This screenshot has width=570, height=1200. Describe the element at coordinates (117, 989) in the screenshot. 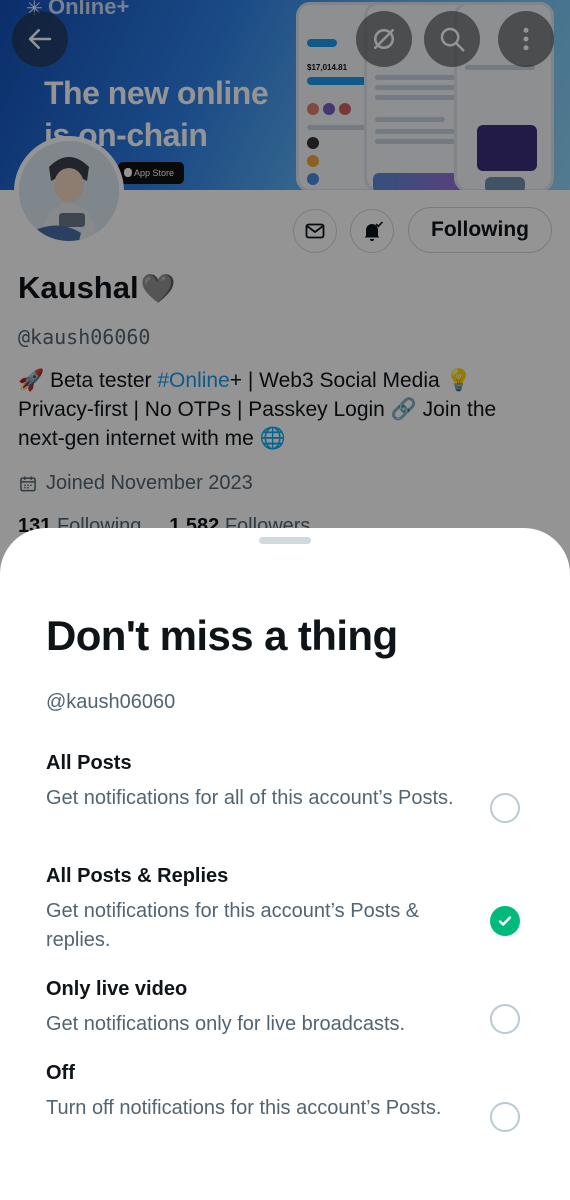

I see `option-title: Only live video` at that location.